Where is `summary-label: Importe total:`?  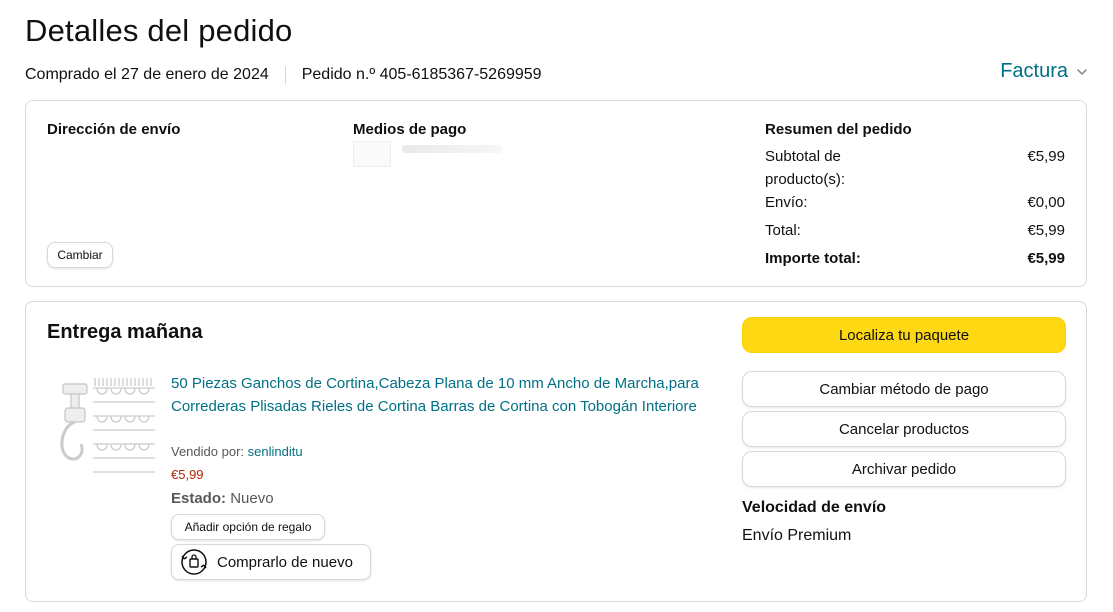 summary-label: Importe total: is located at coordinates (813, 258).